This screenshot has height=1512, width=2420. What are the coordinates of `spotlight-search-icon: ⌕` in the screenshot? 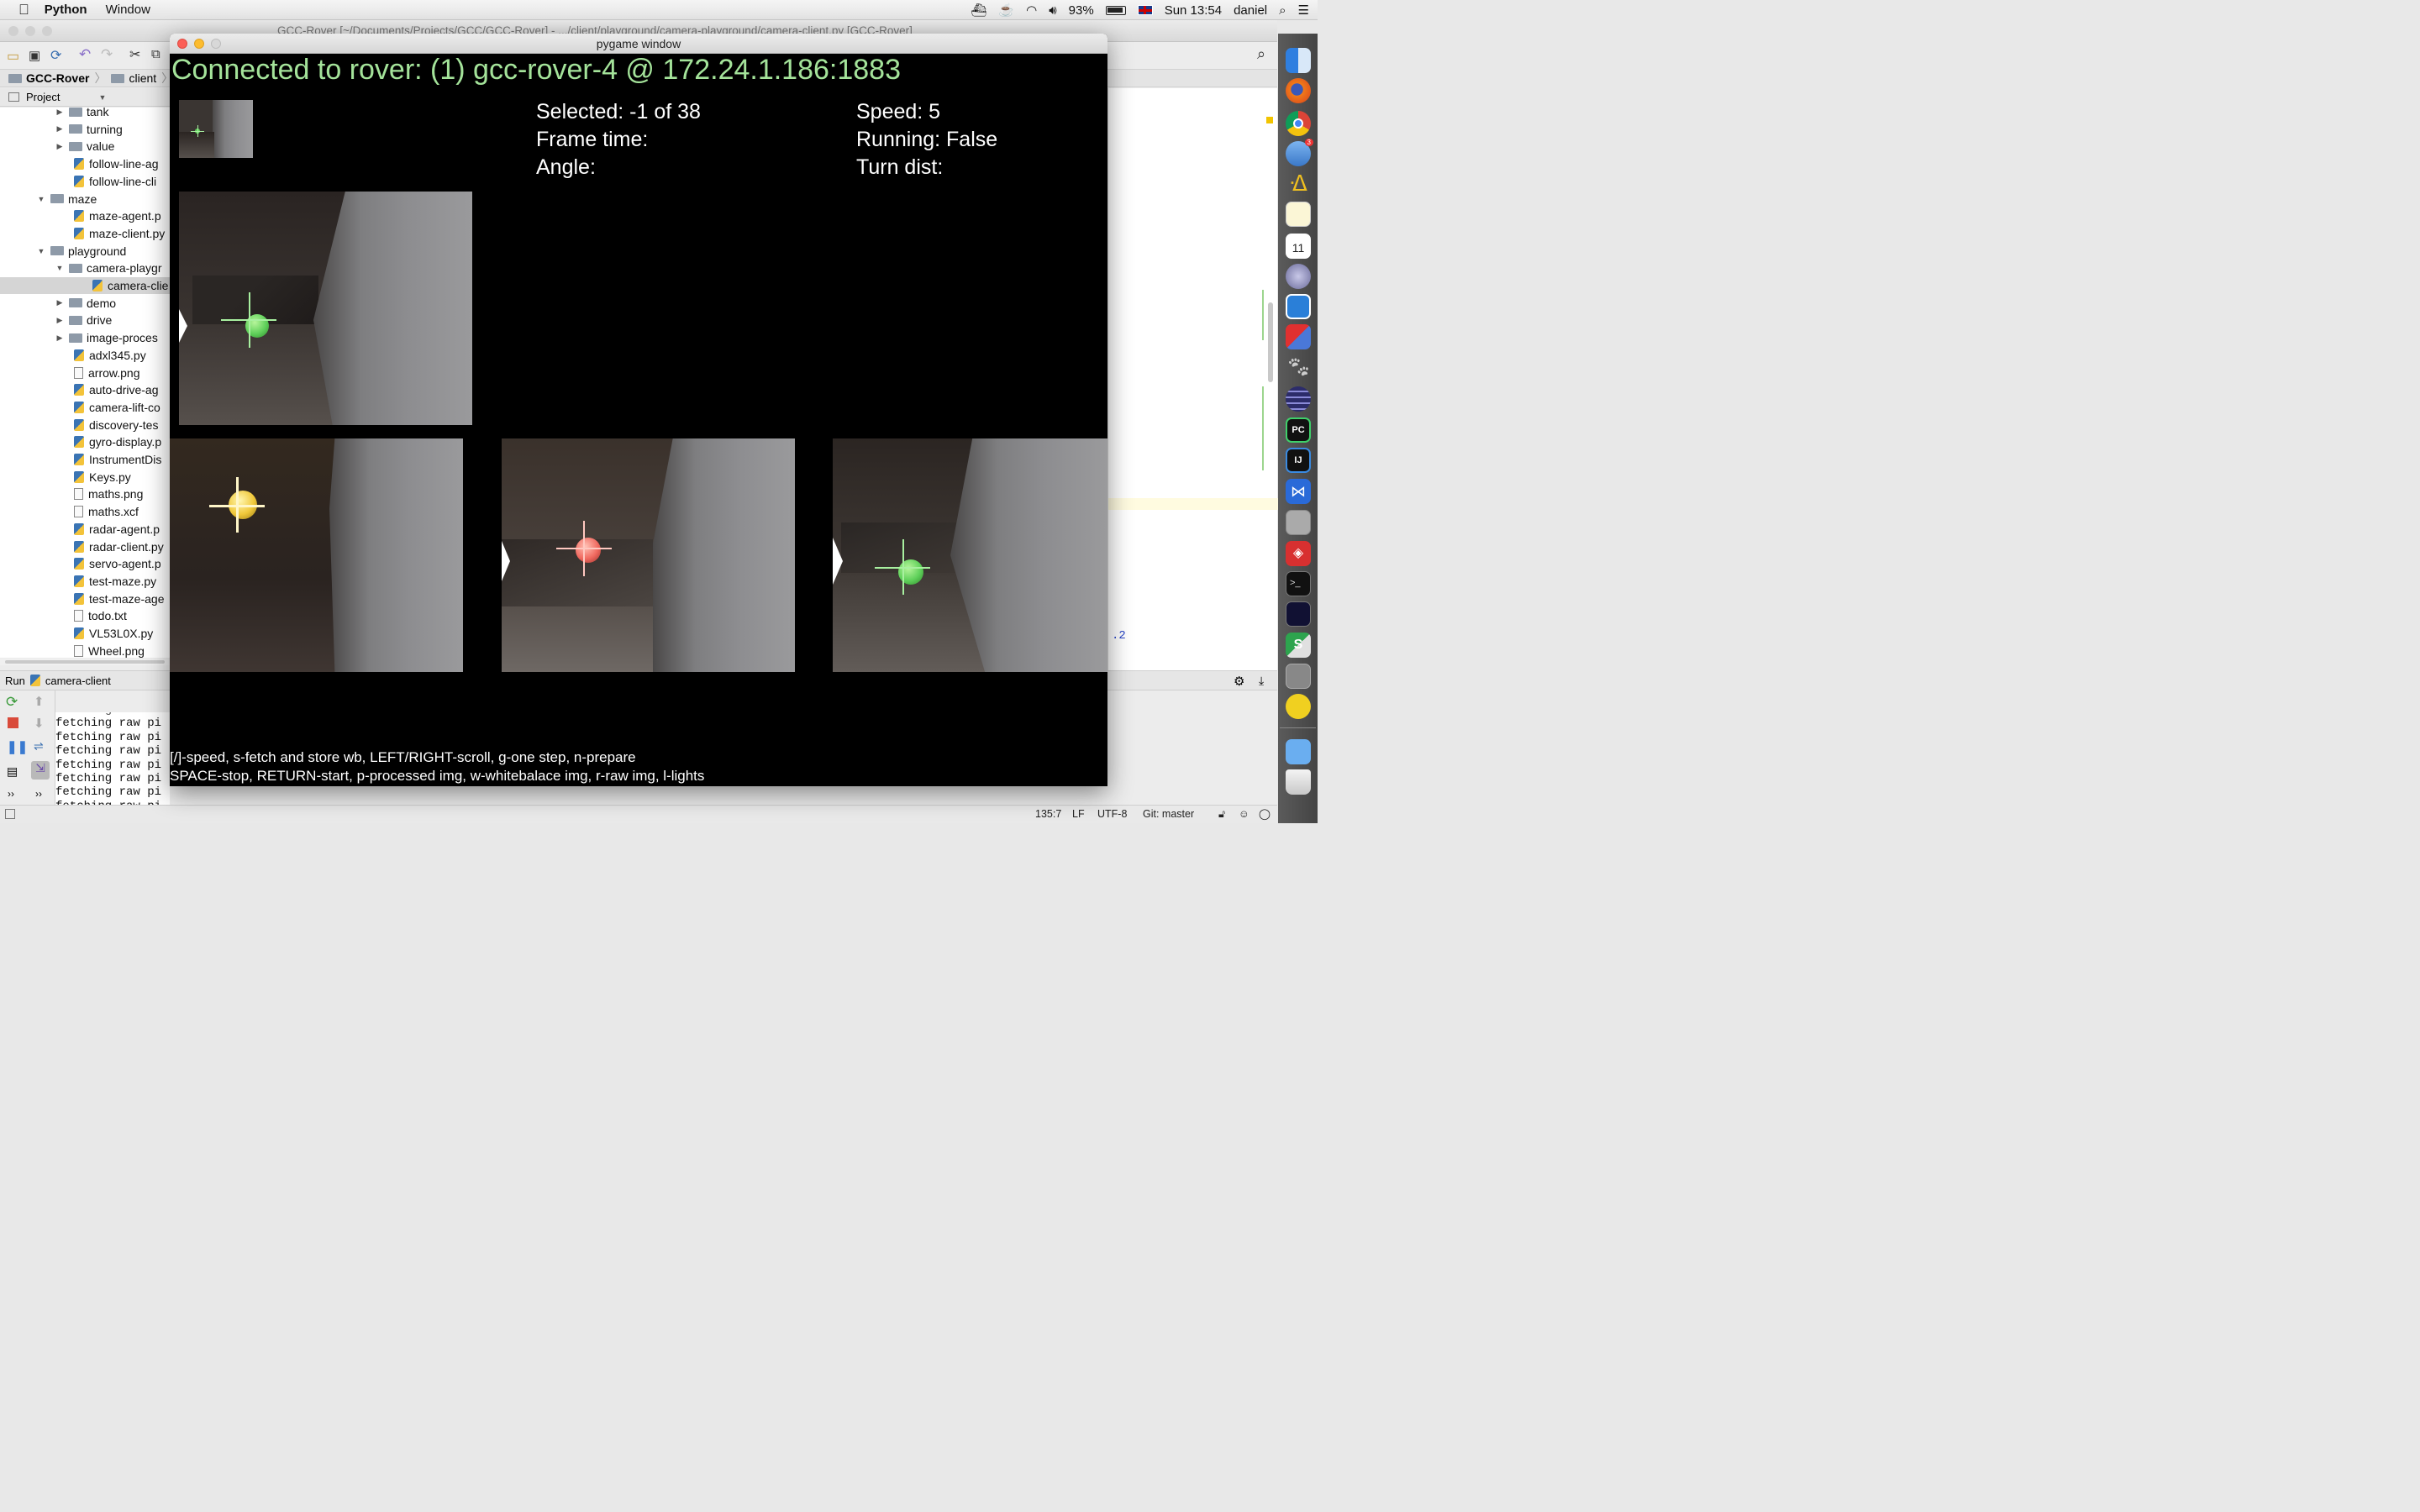 It's located at (1283, 10).